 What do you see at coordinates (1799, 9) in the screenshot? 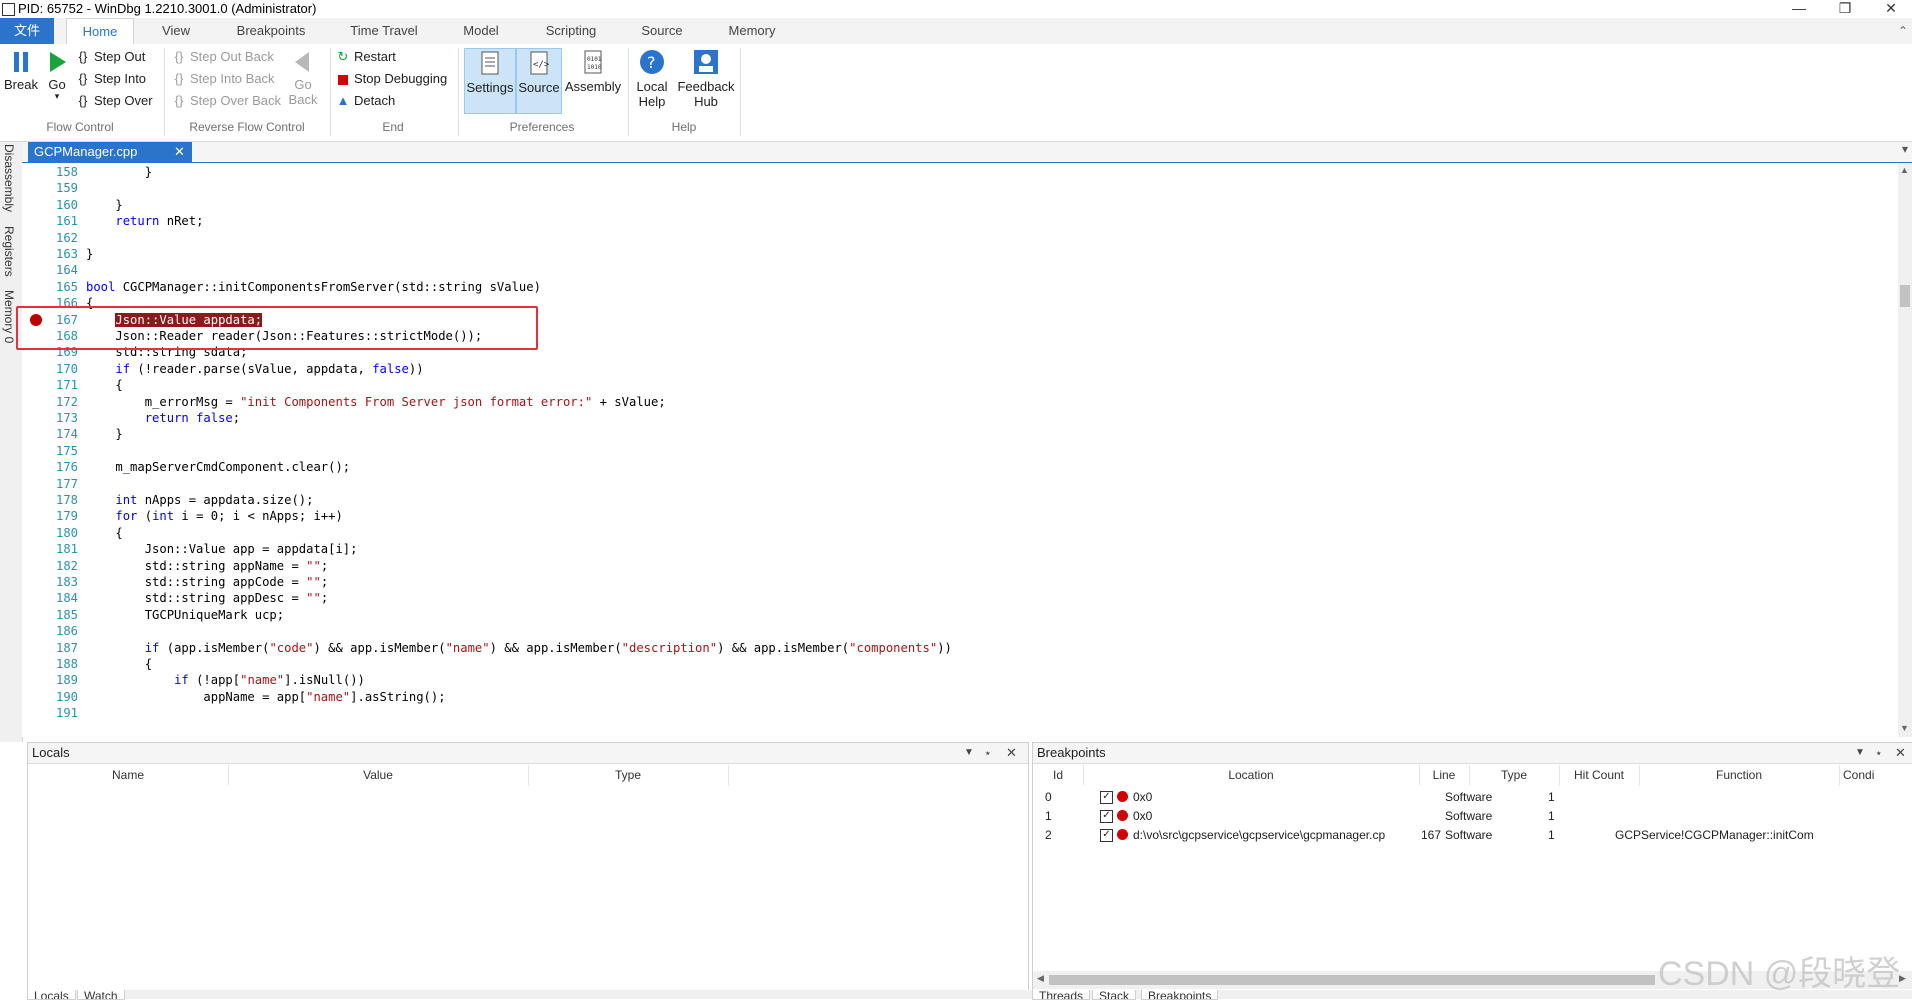
I see `minimize-icon: —` at bounding box center [1799, 9].